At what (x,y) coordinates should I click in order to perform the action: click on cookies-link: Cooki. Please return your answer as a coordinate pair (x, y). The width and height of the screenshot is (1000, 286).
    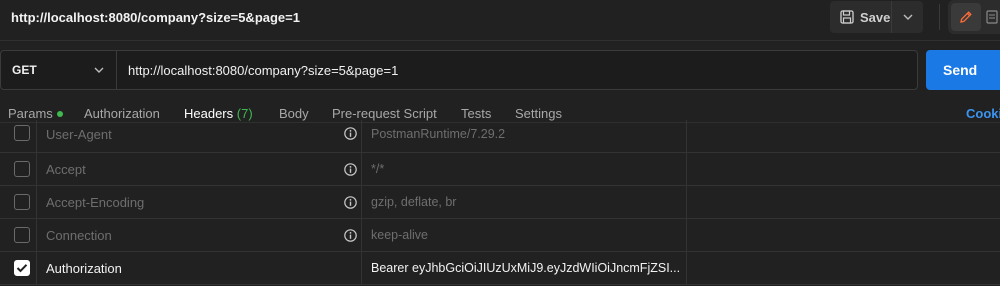
    Looking at the image, I should click on (983, 113).